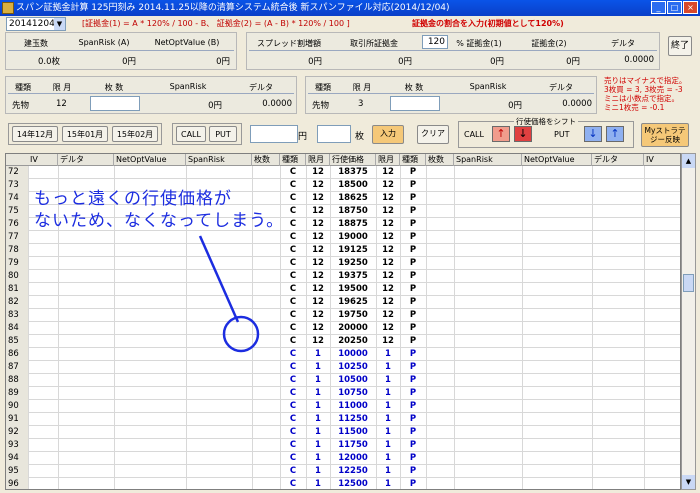  What do you see at coordinates (219, 279) in the screenshot?
I see `annotation-arrow-line` at bounding box center [219, 279].